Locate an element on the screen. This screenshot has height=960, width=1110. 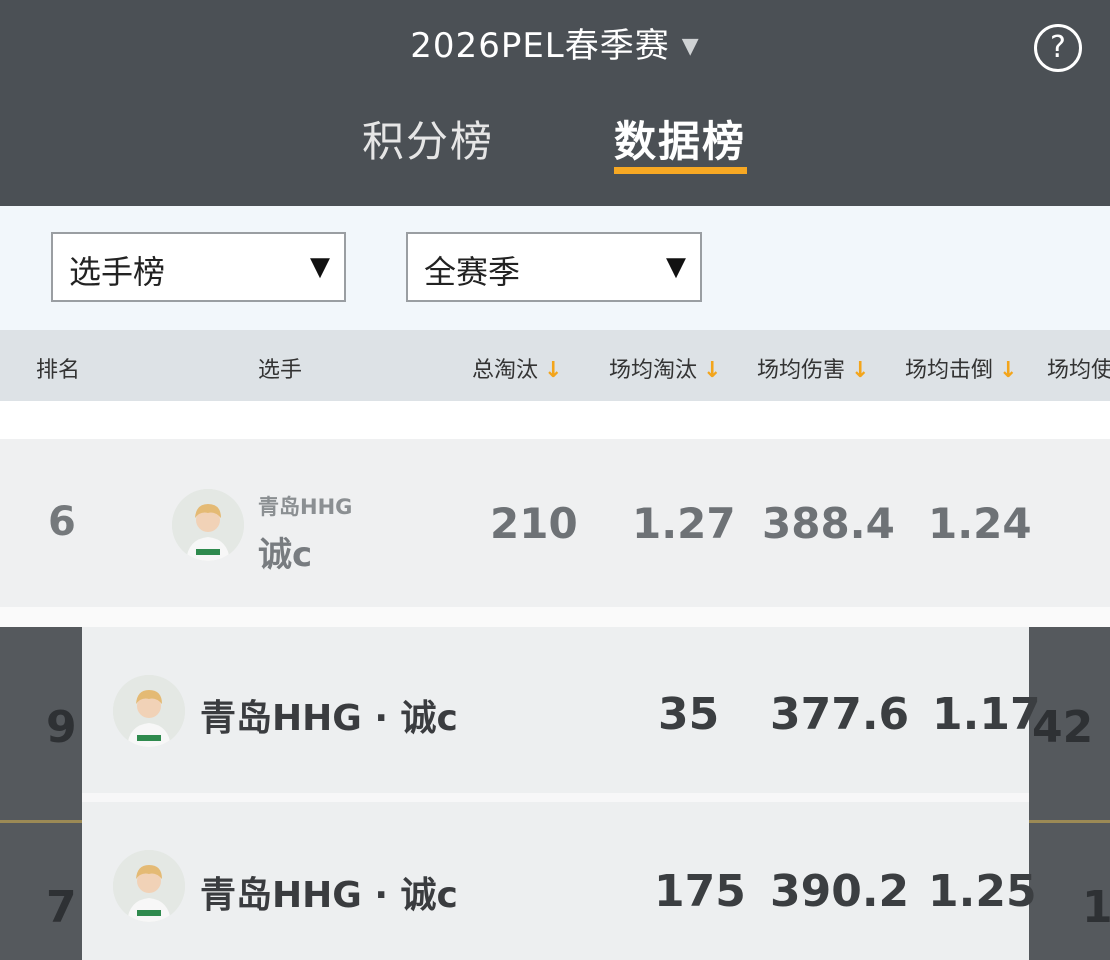
knocks-value: 1.25 is located at coordinates (982, 891).